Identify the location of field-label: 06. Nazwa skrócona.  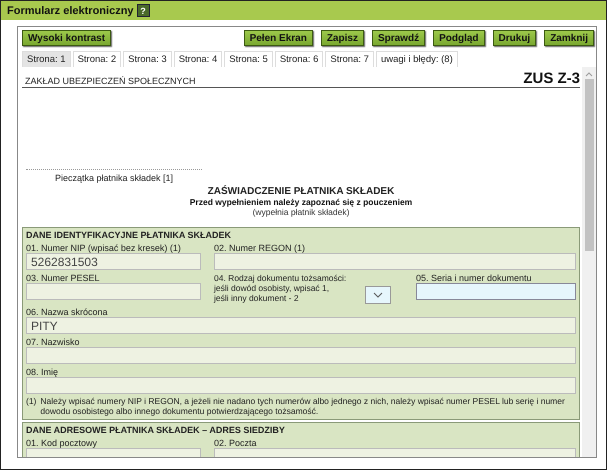
(67, 312).